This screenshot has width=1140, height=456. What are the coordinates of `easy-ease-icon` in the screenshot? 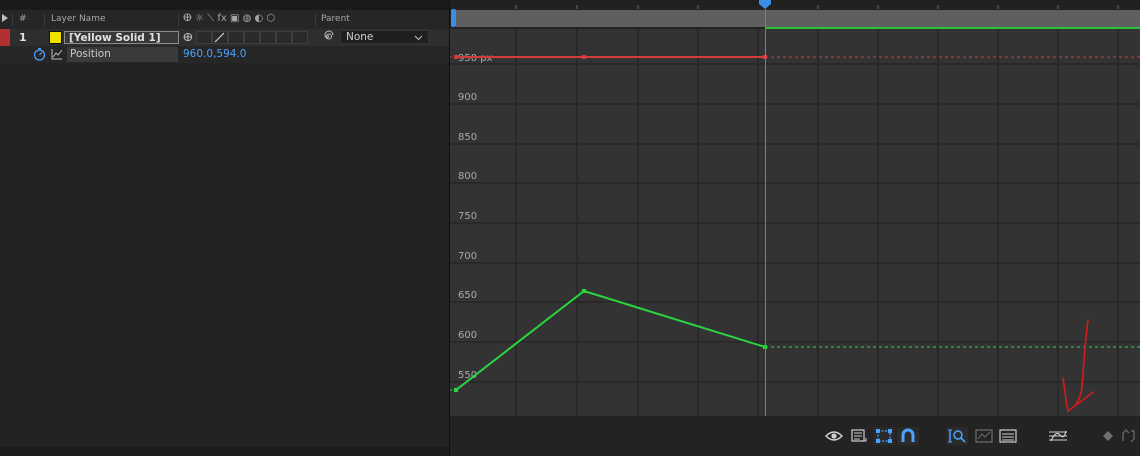 It's located at (1058, 436).